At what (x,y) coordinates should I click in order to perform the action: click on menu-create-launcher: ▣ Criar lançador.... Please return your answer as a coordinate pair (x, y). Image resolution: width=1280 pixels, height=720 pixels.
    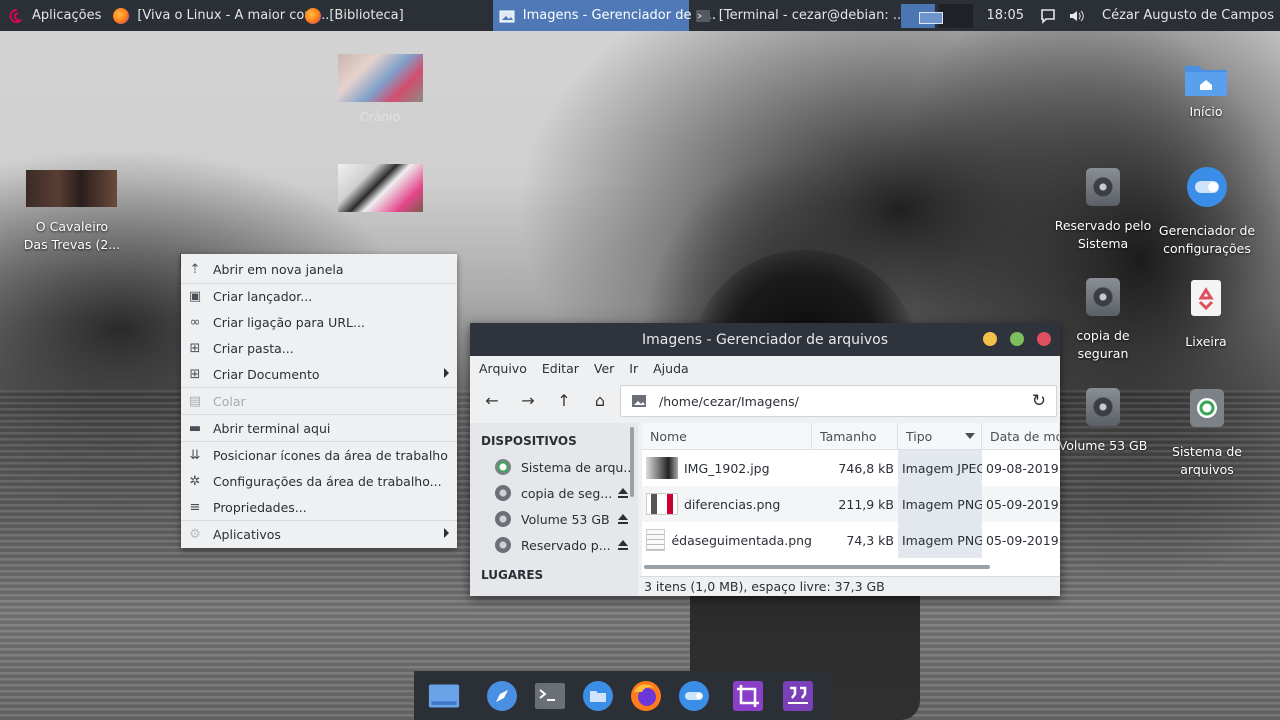
    Looking at the image, I should click on (319, 296).